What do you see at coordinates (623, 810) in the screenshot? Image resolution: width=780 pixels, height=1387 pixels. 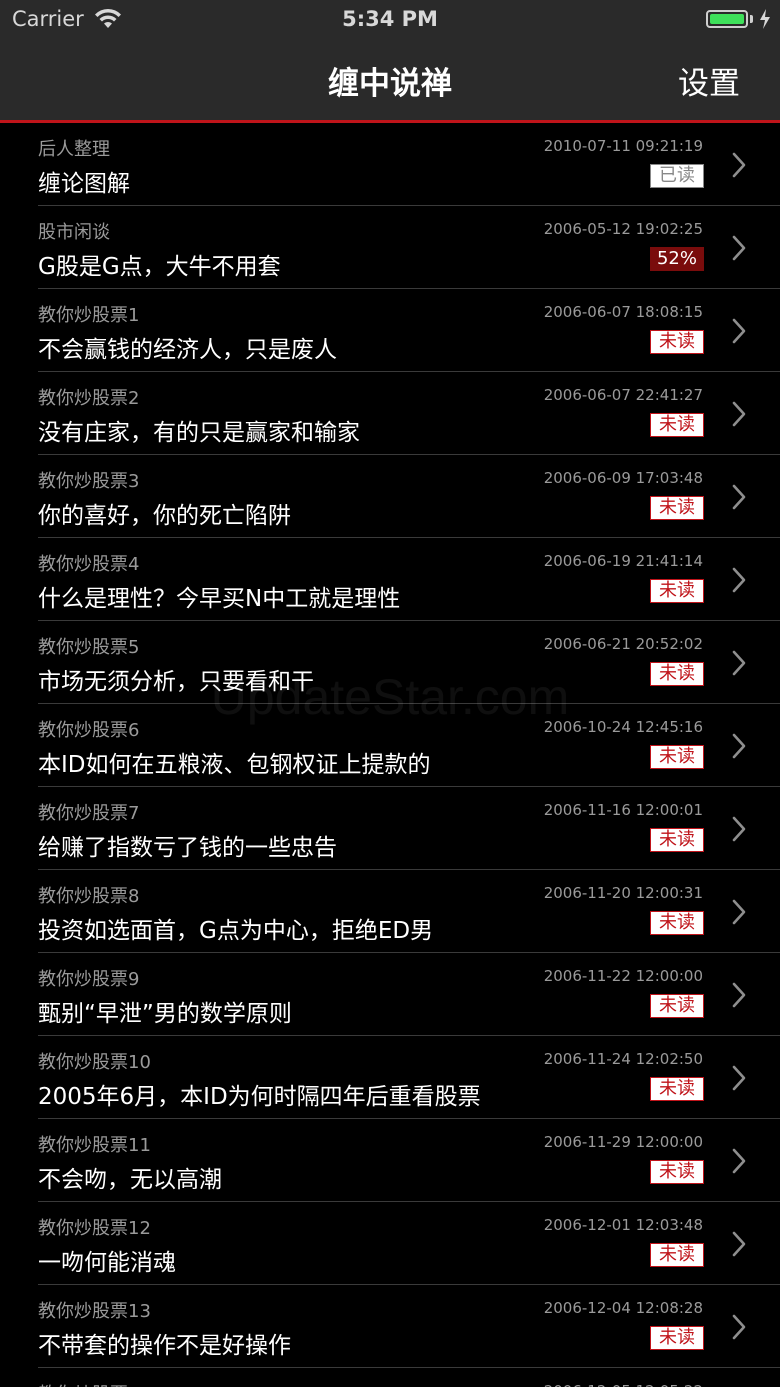 I see `item-date: 2006-11-16 12:00:01` at bounding box center [623, 810].